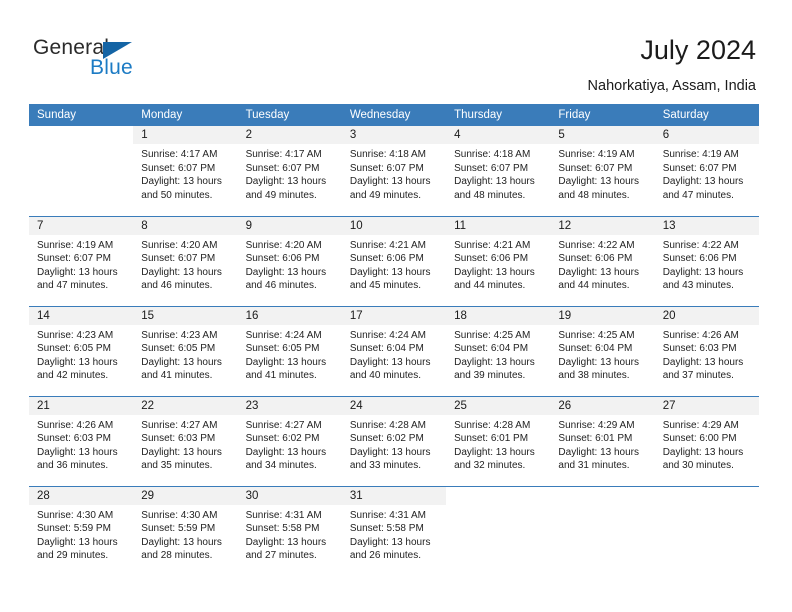 Image resolution: width=792 pixels, height=612 pixels. I want to click on sunset-time: Sunset: 6:05 PM, so click(282, 349).